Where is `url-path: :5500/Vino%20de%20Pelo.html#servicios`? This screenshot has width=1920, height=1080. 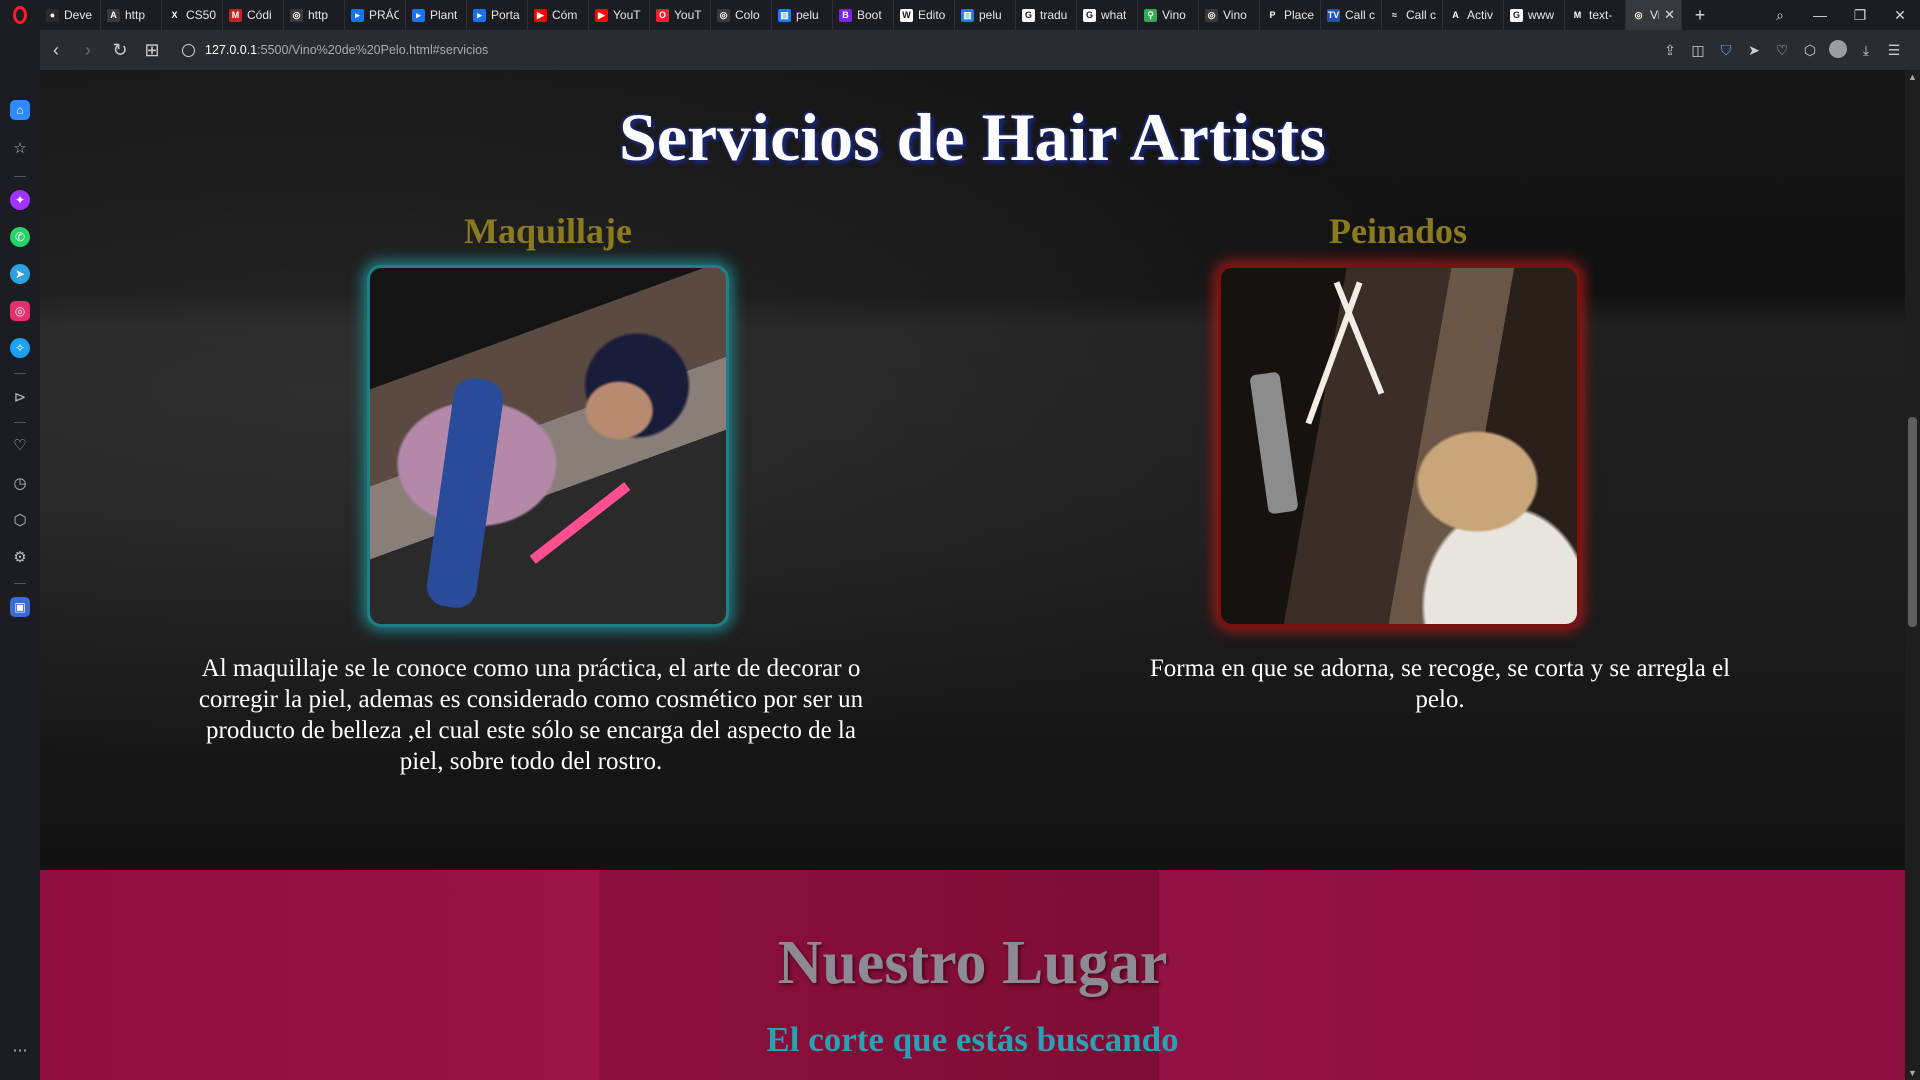
url-path: :5500/Vino%20de%20Pelo.html#servicios is located at coordinates (373, 50).